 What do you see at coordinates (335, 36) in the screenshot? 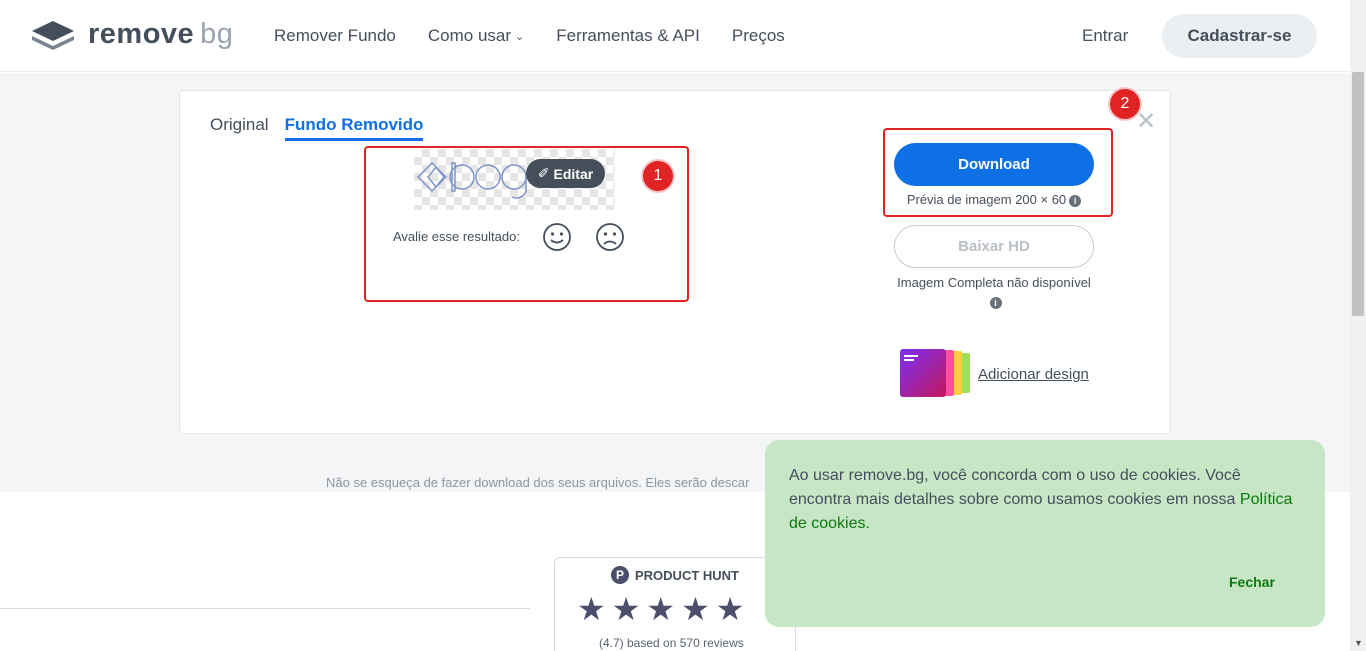
I see `nav-remover-fundo: Remover Fundo` at bounding box center [335, 36].